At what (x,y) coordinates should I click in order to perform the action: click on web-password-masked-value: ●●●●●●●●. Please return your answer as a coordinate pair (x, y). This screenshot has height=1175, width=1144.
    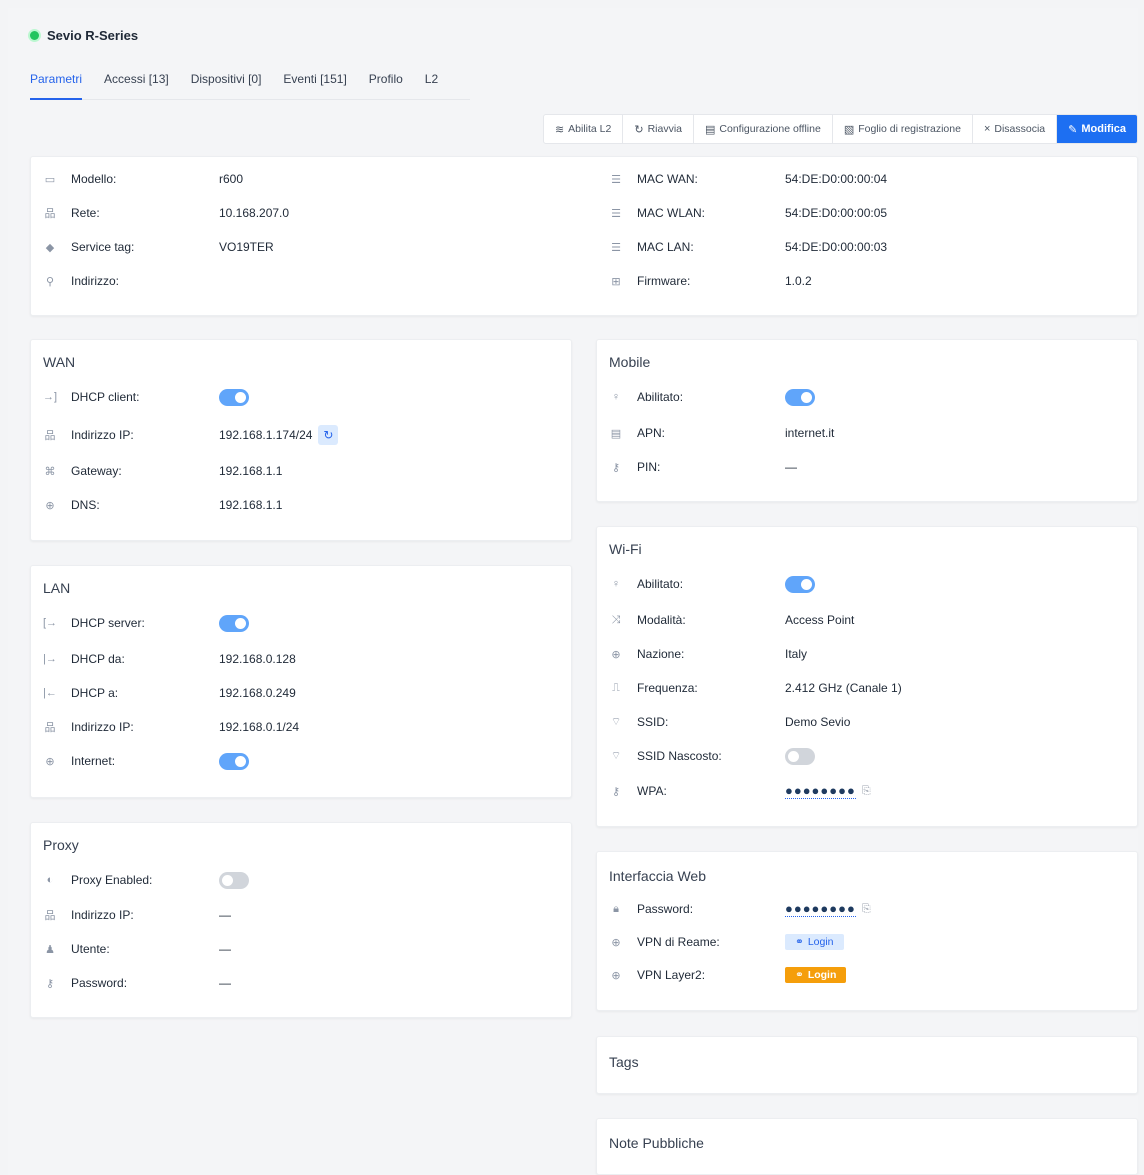
    Looking at the image, I should click on (820, 909).